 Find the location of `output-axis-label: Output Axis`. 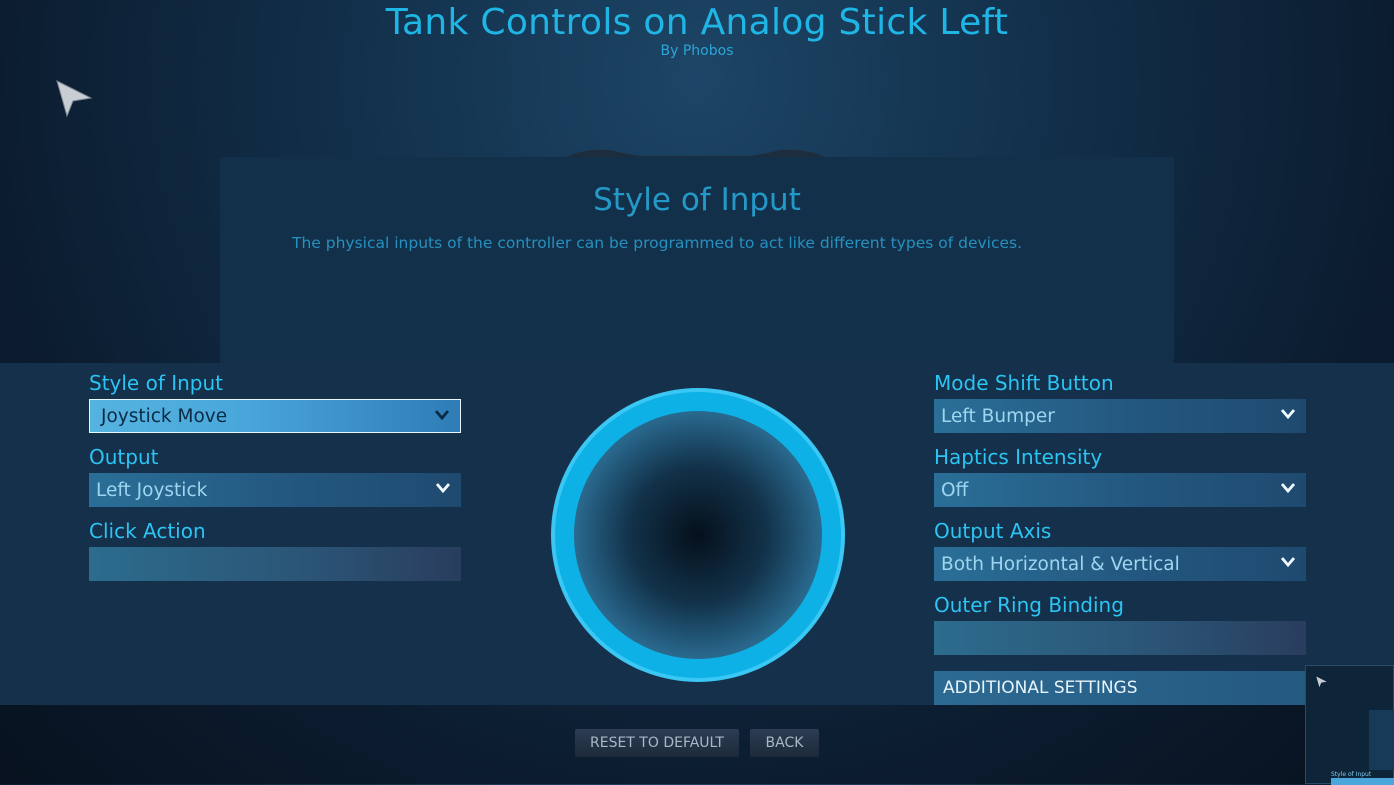

output-axis-label: Output Axis is located at coordinates (993, 531).